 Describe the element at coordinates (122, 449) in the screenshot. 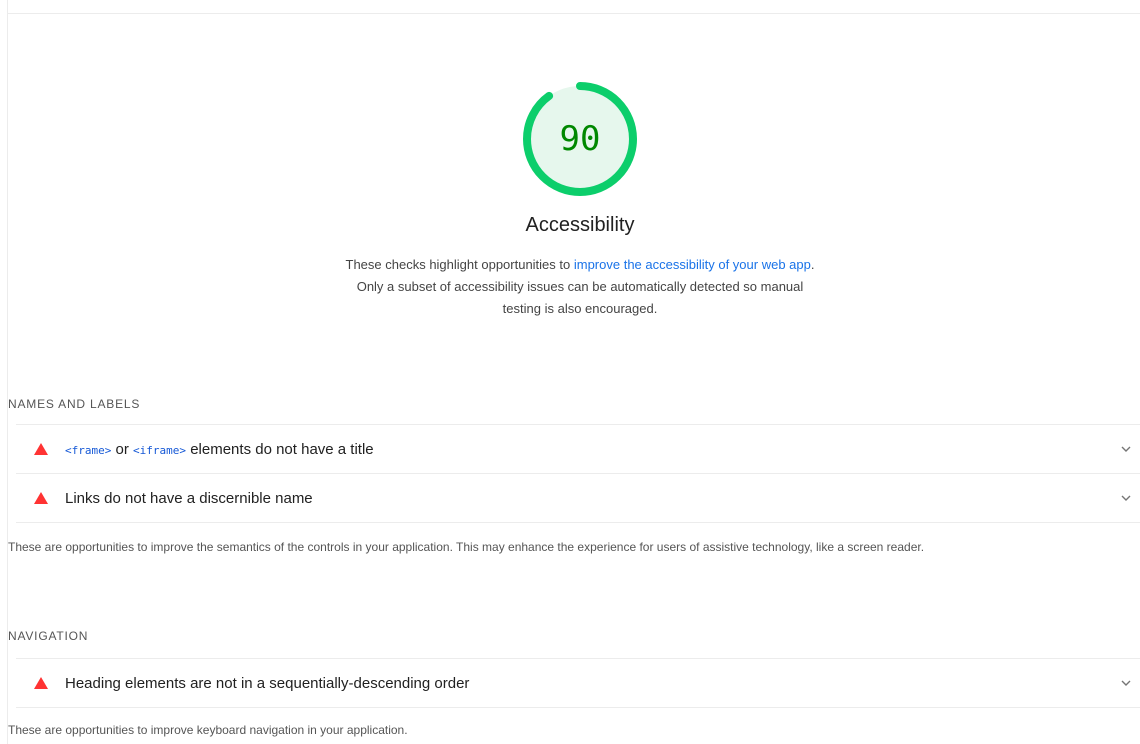

I see `audit-title-connector: or` at that location.